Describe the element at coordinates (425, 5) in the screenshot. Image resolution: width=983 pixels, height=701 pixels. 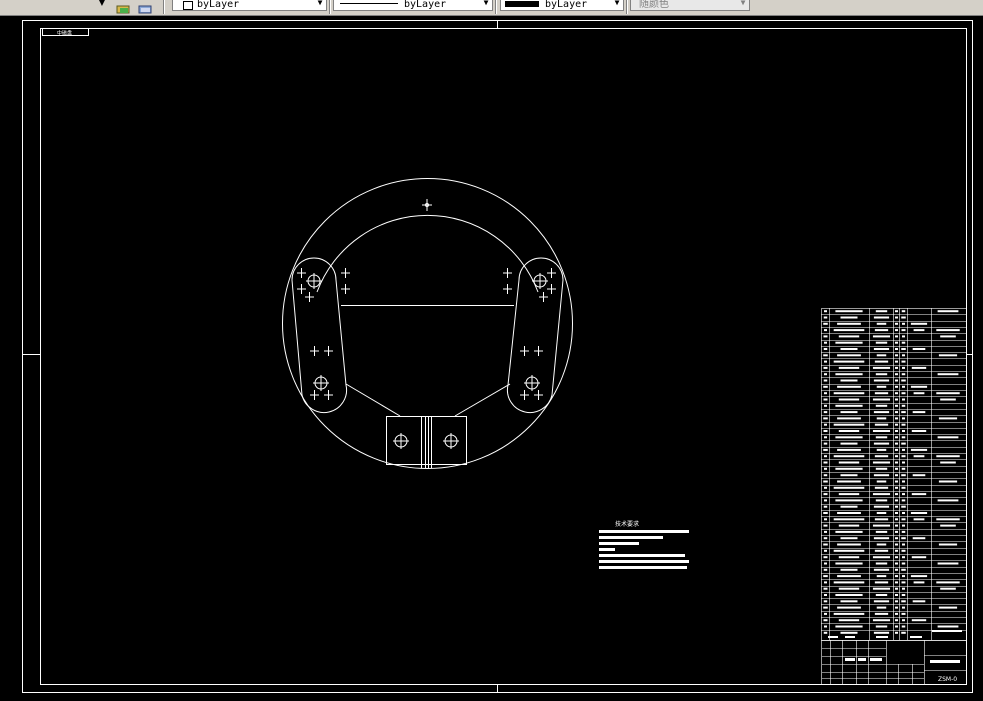
I see `linetype-value: byLayer` at that location.